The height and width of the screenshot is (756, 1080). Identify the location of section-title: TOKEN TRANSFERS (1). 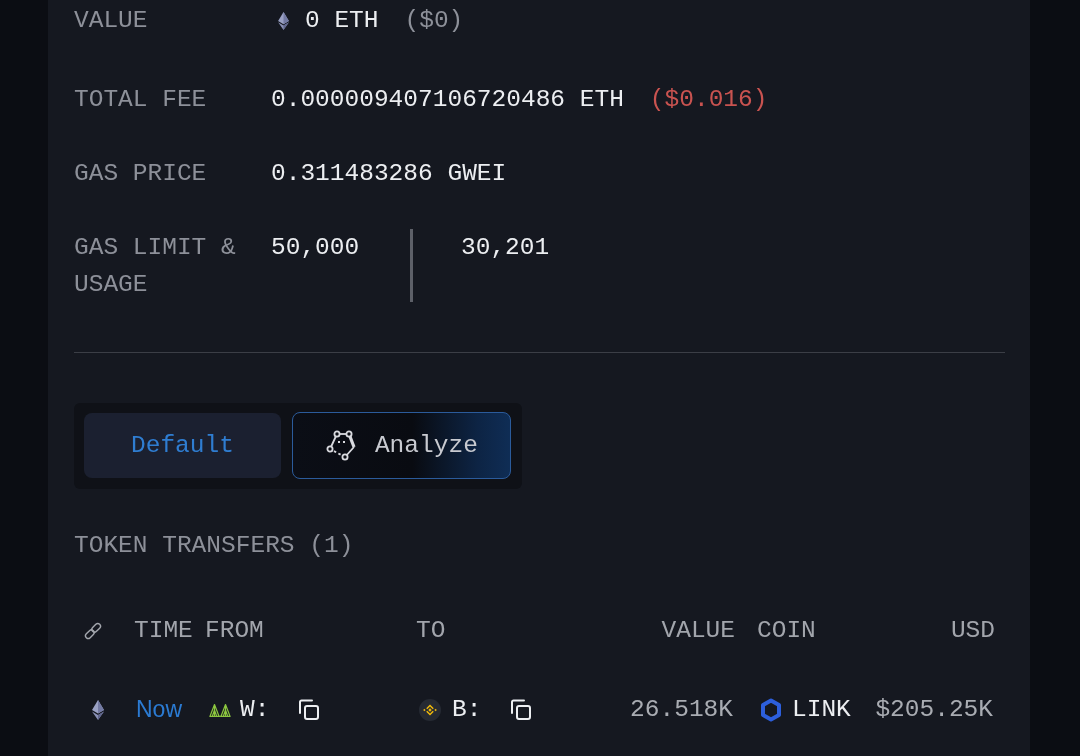
(214, 546).